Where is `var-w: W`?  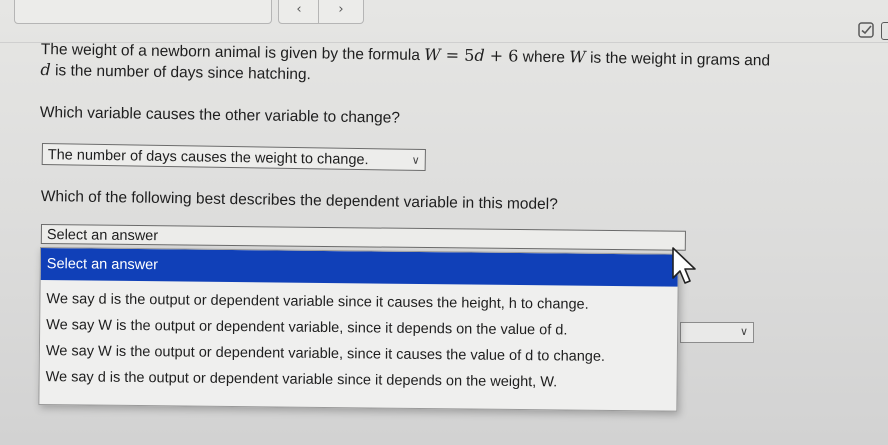
var-w: W is located at coordinates (577, 57).